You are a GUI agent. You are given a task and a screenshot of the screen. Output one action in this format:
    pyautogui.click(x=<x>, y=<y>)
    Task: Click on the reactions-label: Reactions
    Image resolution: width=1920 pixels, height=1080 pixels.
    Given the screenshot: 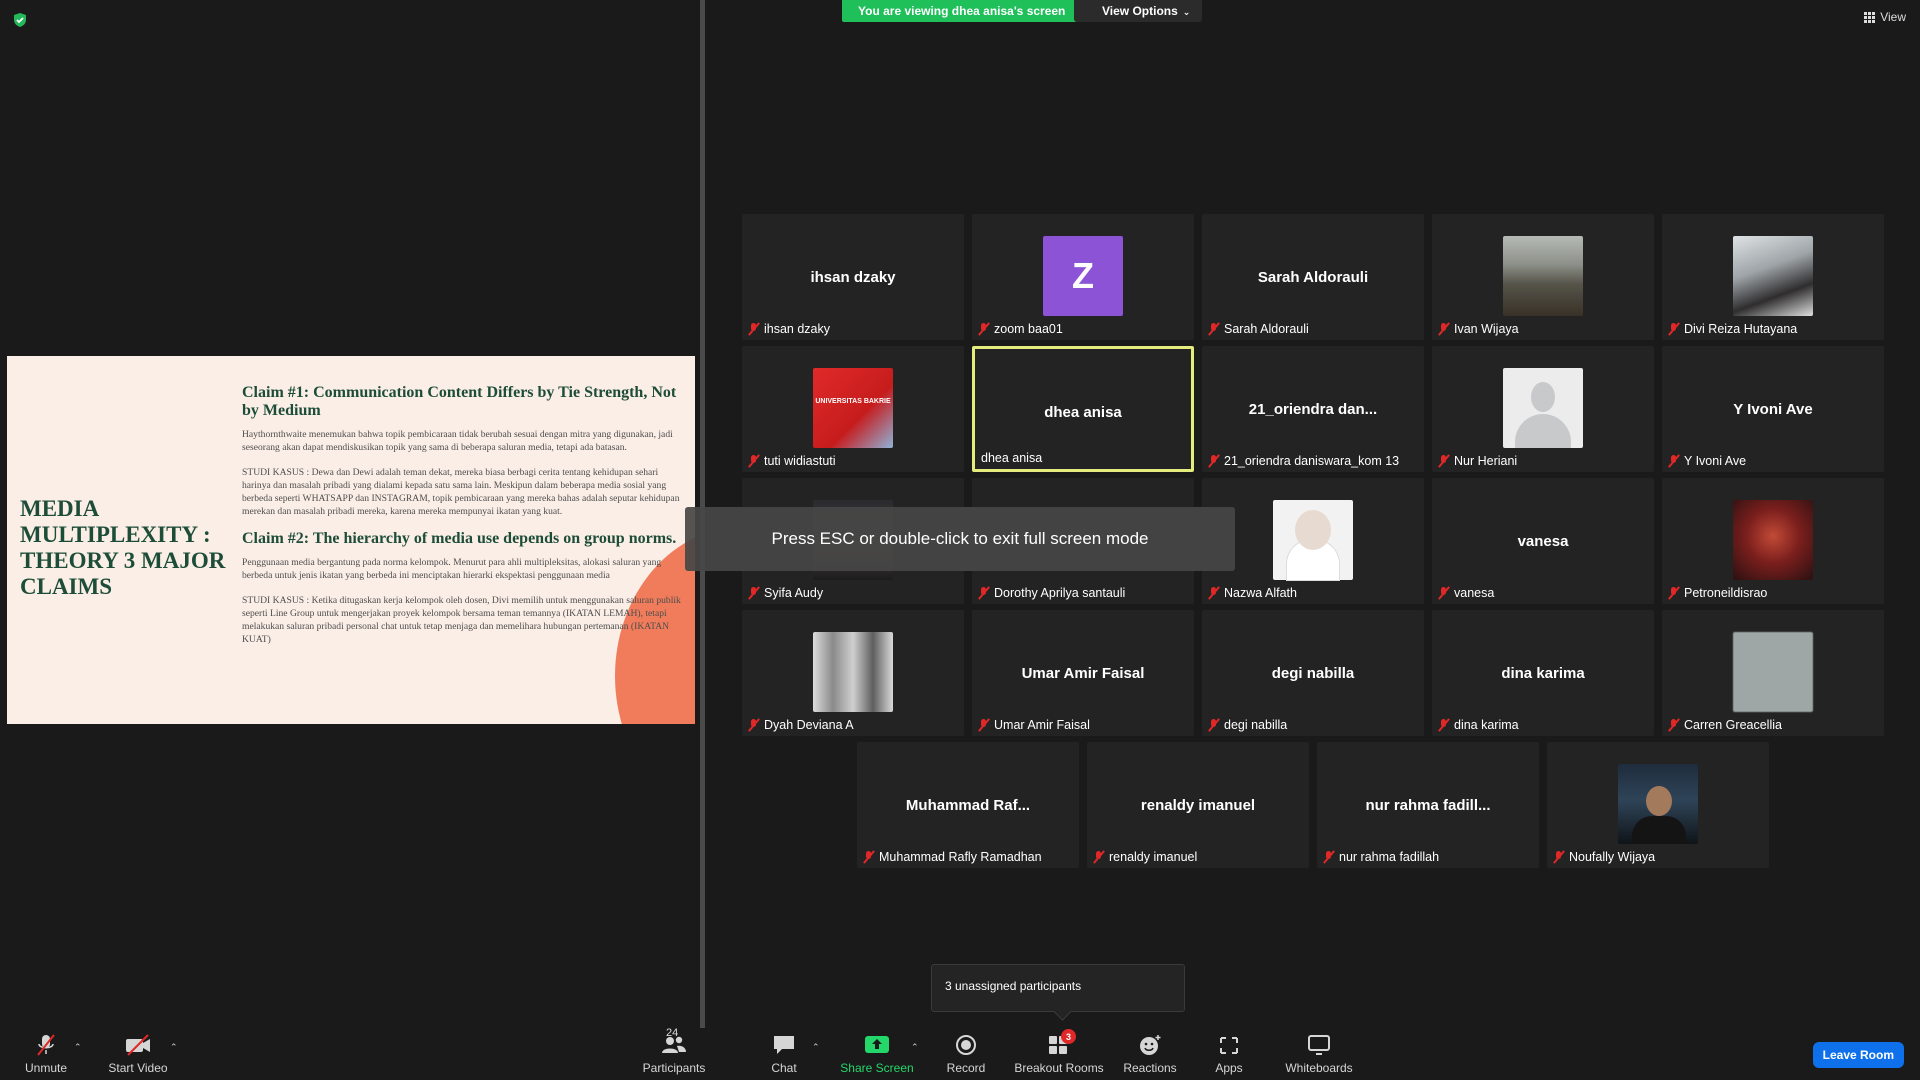 What is the action you would take?
    pyautogui.click(x=1150, y=1068)
    